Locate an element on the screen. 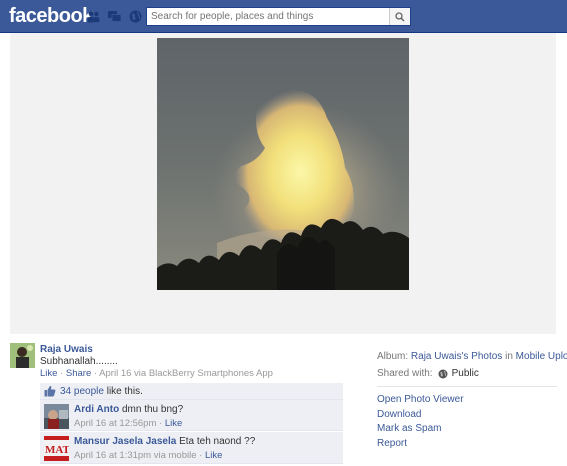 This screenshot has width=567, height=466. post-app: BlackBerry Smartphones App is located at coordinates (210, 373).